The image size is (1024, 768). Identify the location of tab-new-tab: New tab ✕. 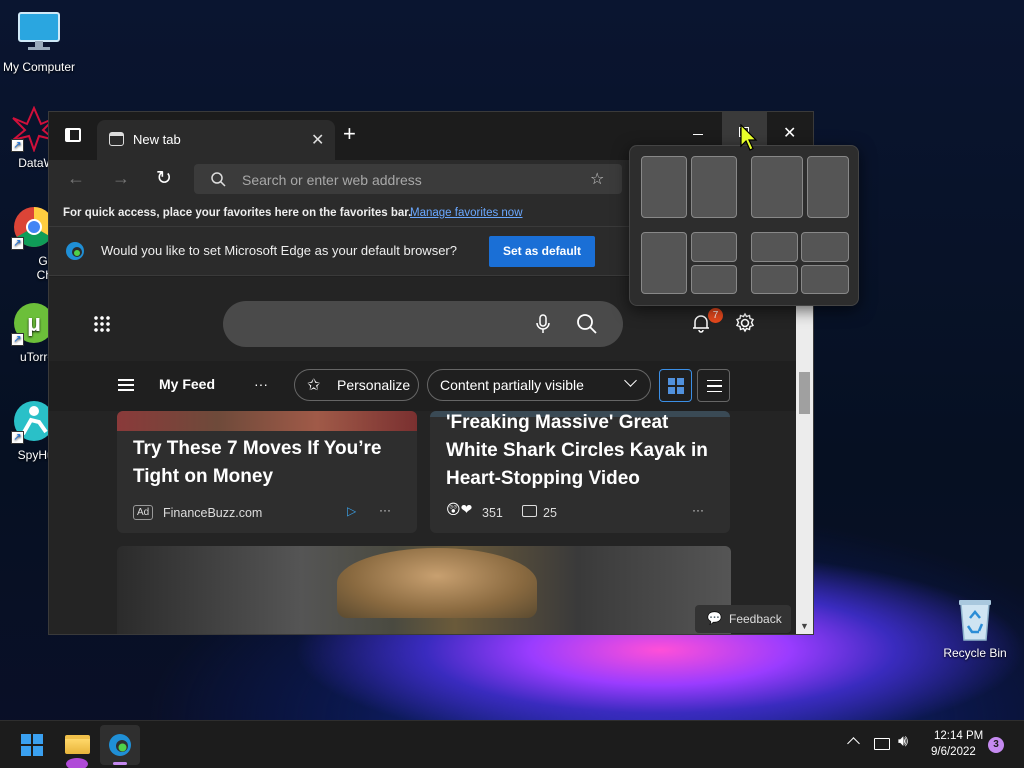
(216, 140).